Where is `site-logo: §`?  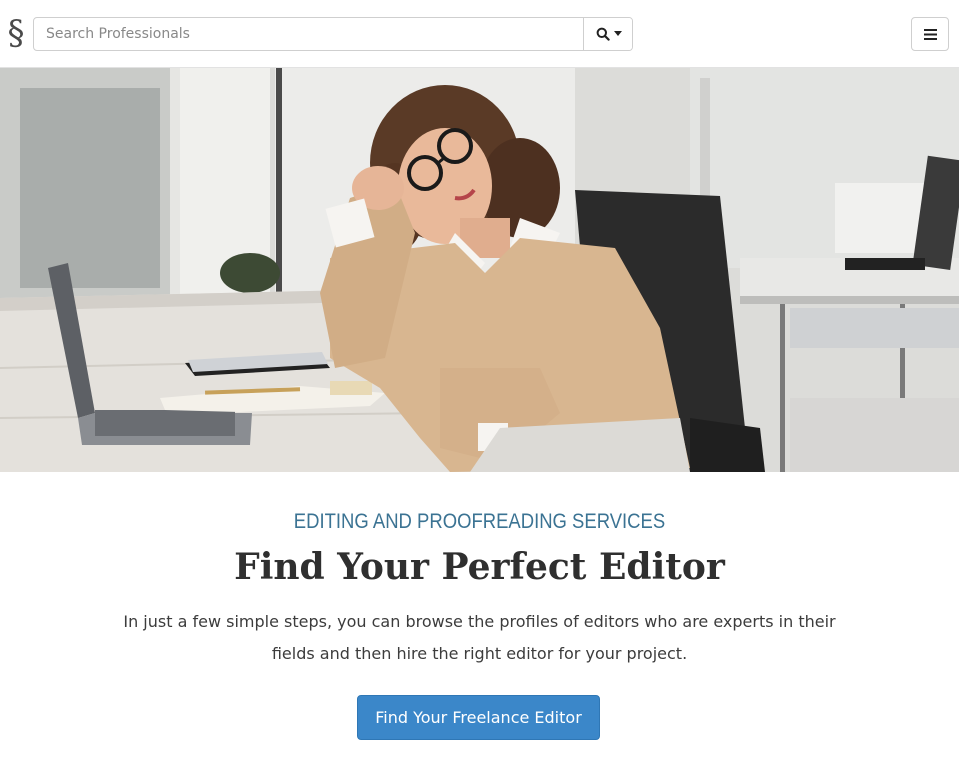
site-logo: § is located at coordinates (16, 33).